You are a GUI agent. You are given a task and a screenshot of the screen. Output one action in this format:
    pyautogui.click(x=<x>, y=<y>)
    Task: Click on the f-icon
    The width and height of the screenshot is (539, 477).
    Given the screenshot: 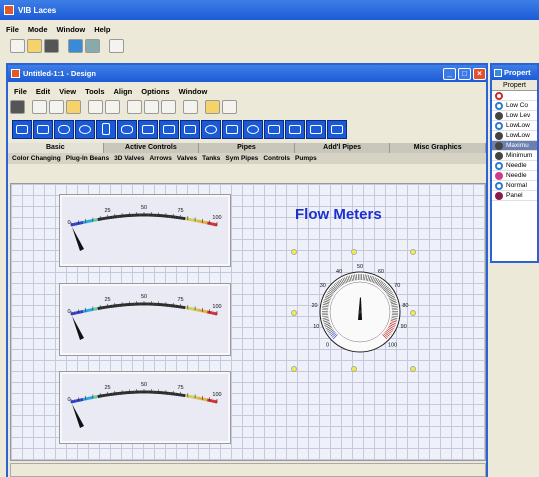 What is the action you would take?
    pyautogui.click(x=499, y=115)
    